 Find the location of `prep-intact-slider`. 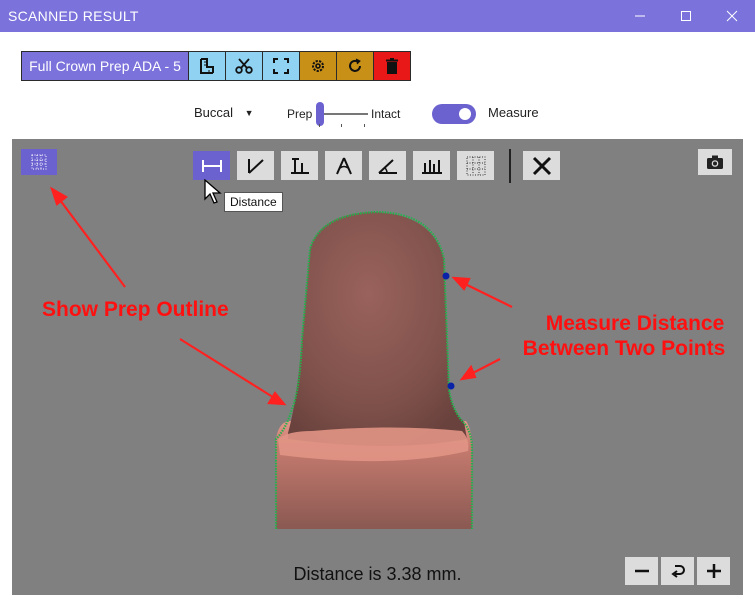

prep-intact-slider is located at coordinates (342, 114).